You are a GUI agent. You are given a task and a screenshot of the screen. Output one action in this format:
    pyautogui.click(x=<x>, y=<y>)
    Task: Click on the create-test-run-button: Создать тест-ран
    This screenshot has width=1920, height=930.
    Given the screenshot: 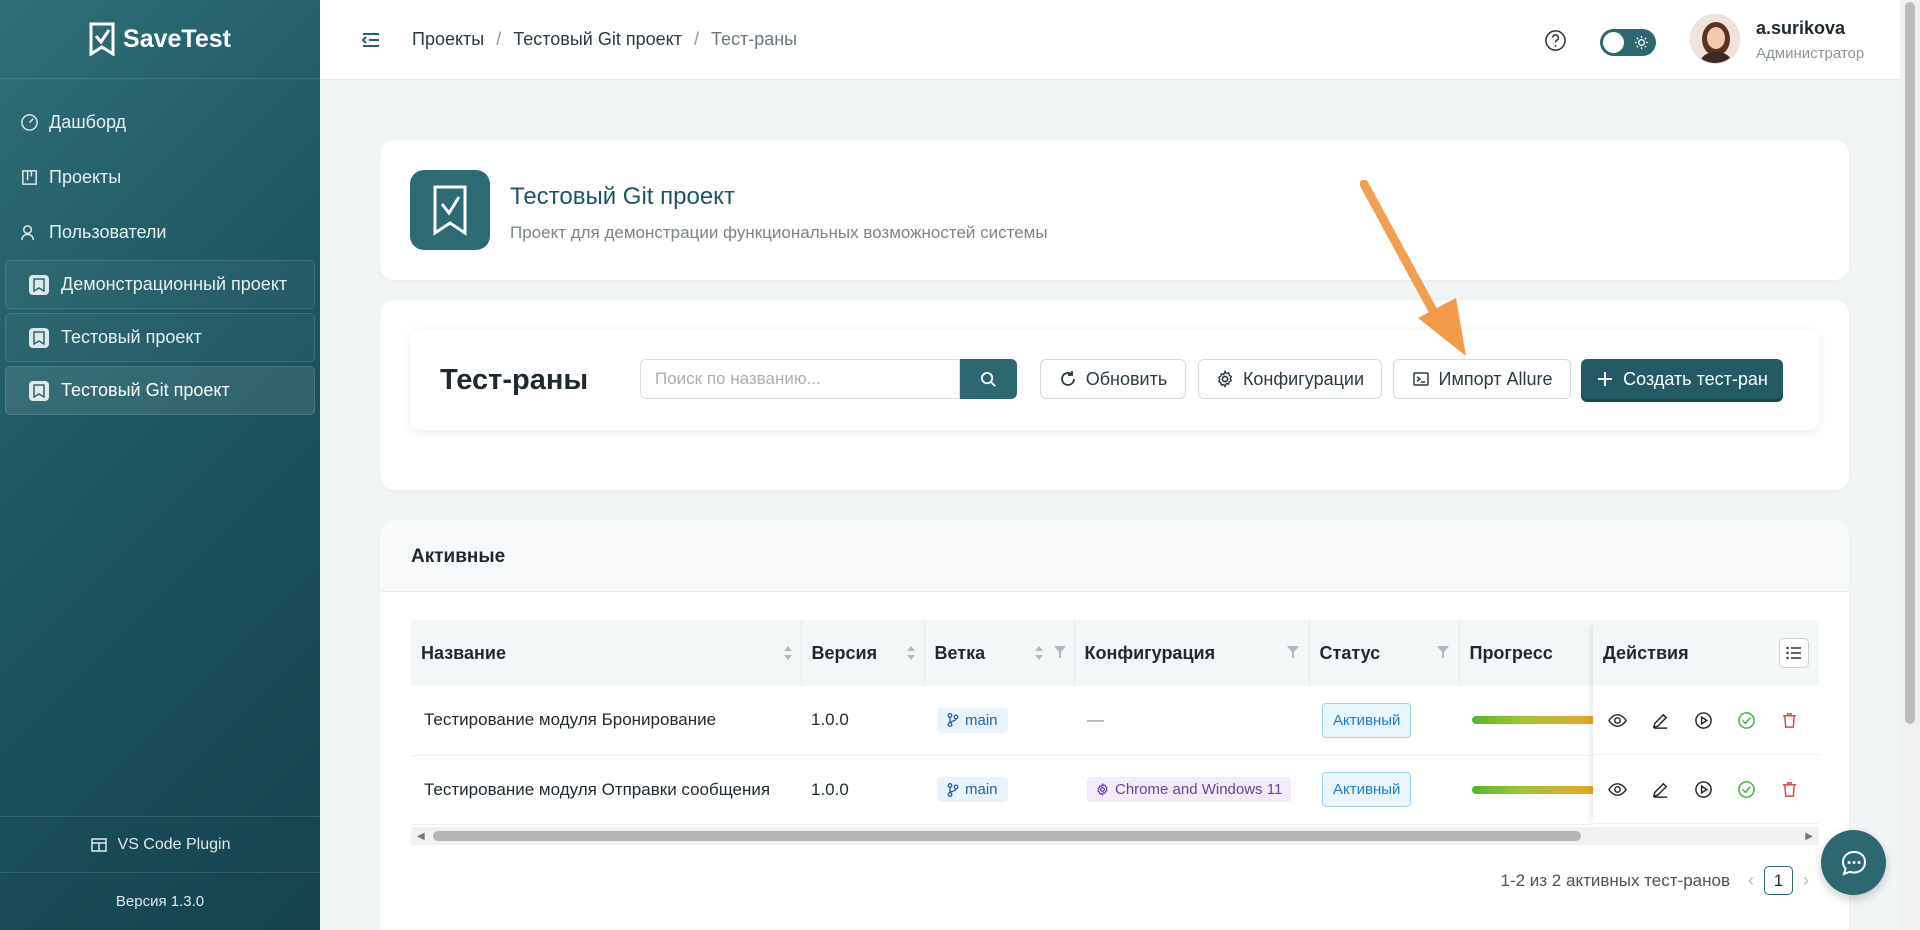 What is the action you would take?
    pyautogui.click(x=1682, y=379)
    